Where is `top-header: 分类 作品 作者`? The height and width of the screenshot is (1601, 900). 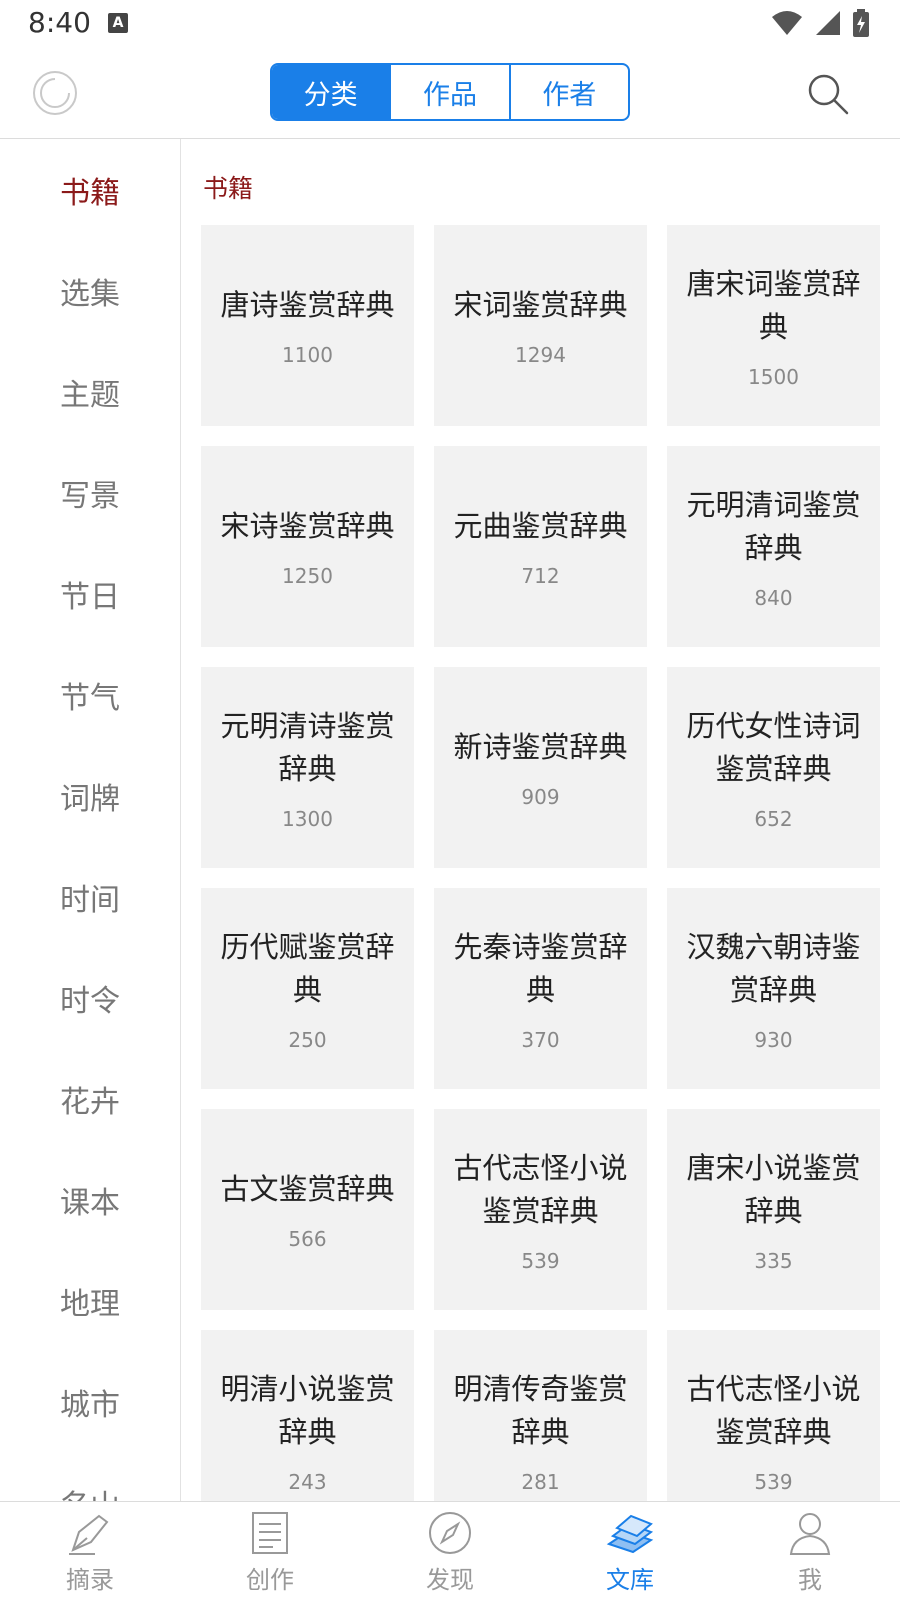
top-header: 分类 作品 作者 is located at coordinates (450, 94).